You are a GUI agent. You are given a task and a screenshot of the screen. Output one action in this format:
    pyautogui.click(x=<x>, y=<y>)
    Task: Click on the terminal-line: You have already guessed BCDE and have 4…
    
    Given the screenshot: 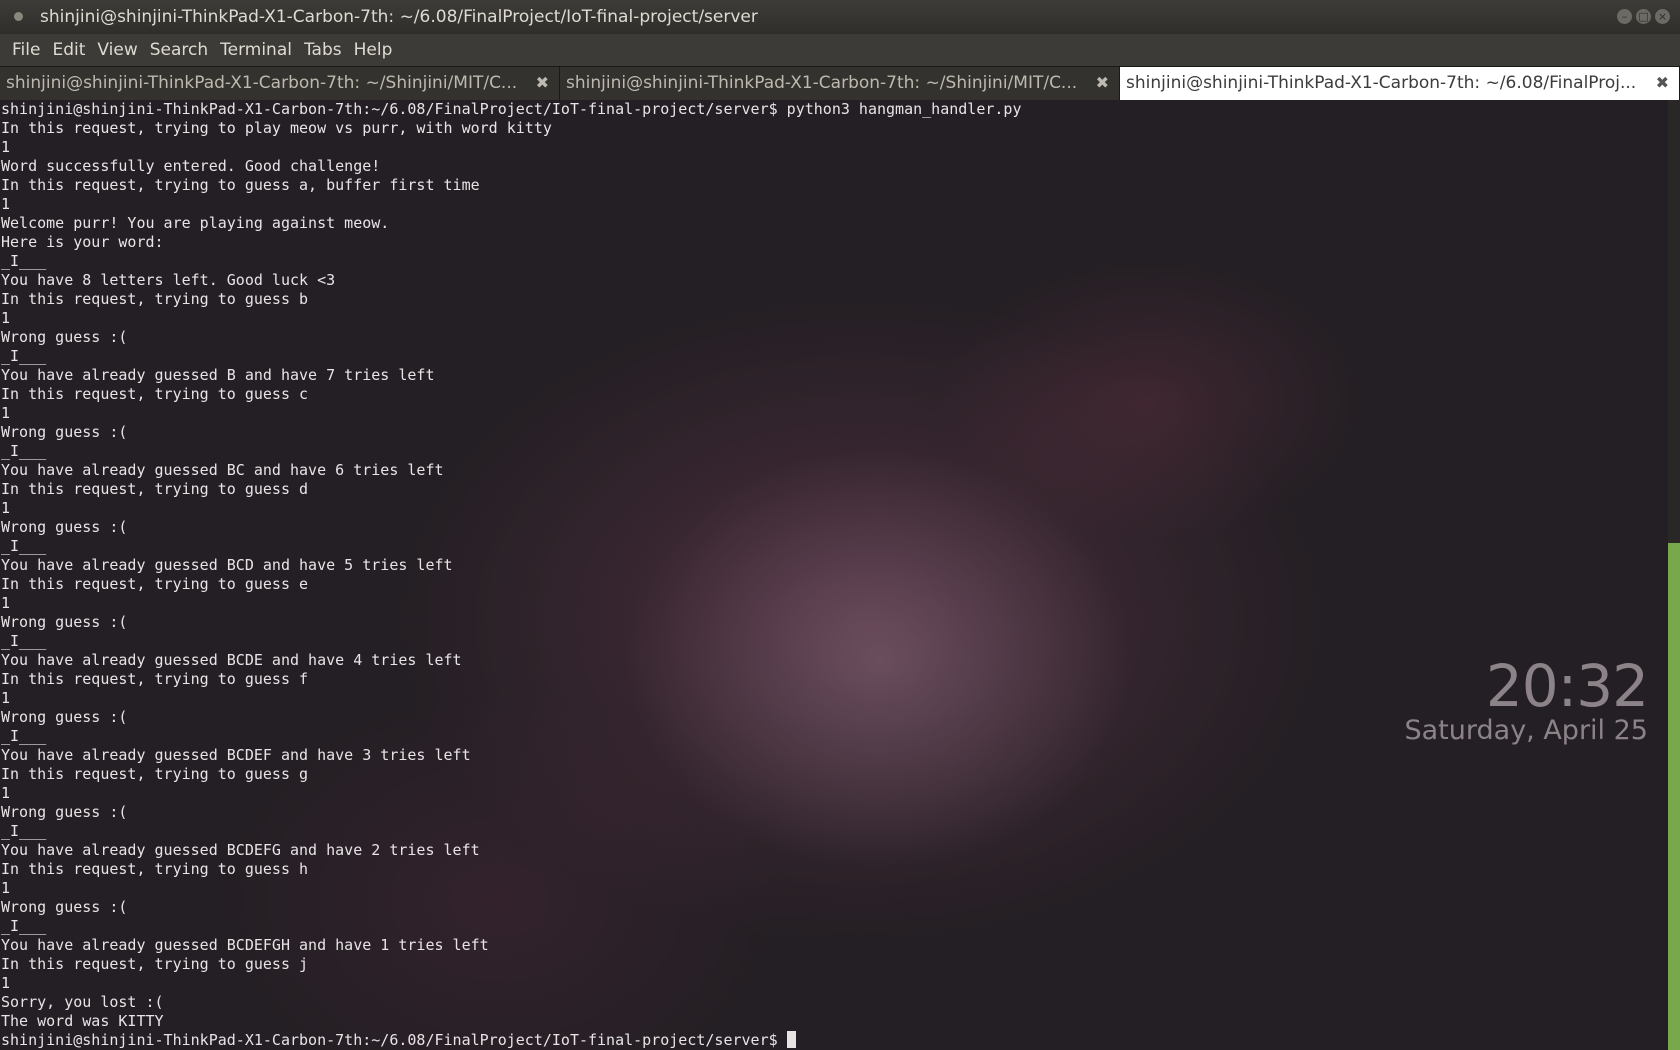 What is the action you would take?
    pyautogui.click(x=231, y=660)
    